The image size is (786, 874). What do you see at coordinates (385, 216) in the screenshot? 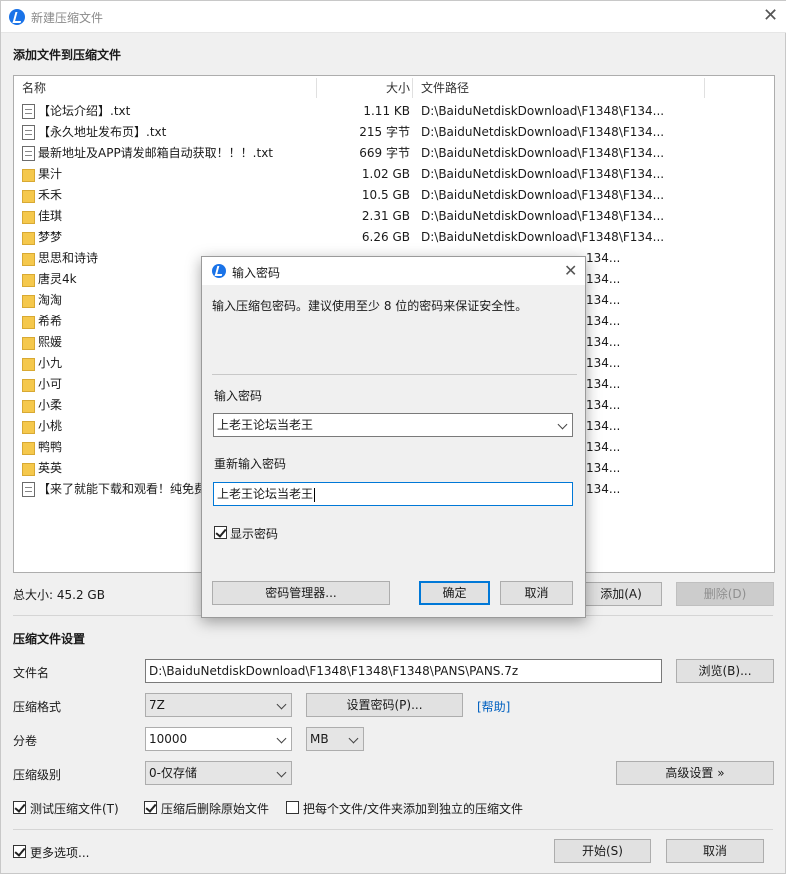
I see `row-size: 2.31 GB` at bounding box center [385, 216].